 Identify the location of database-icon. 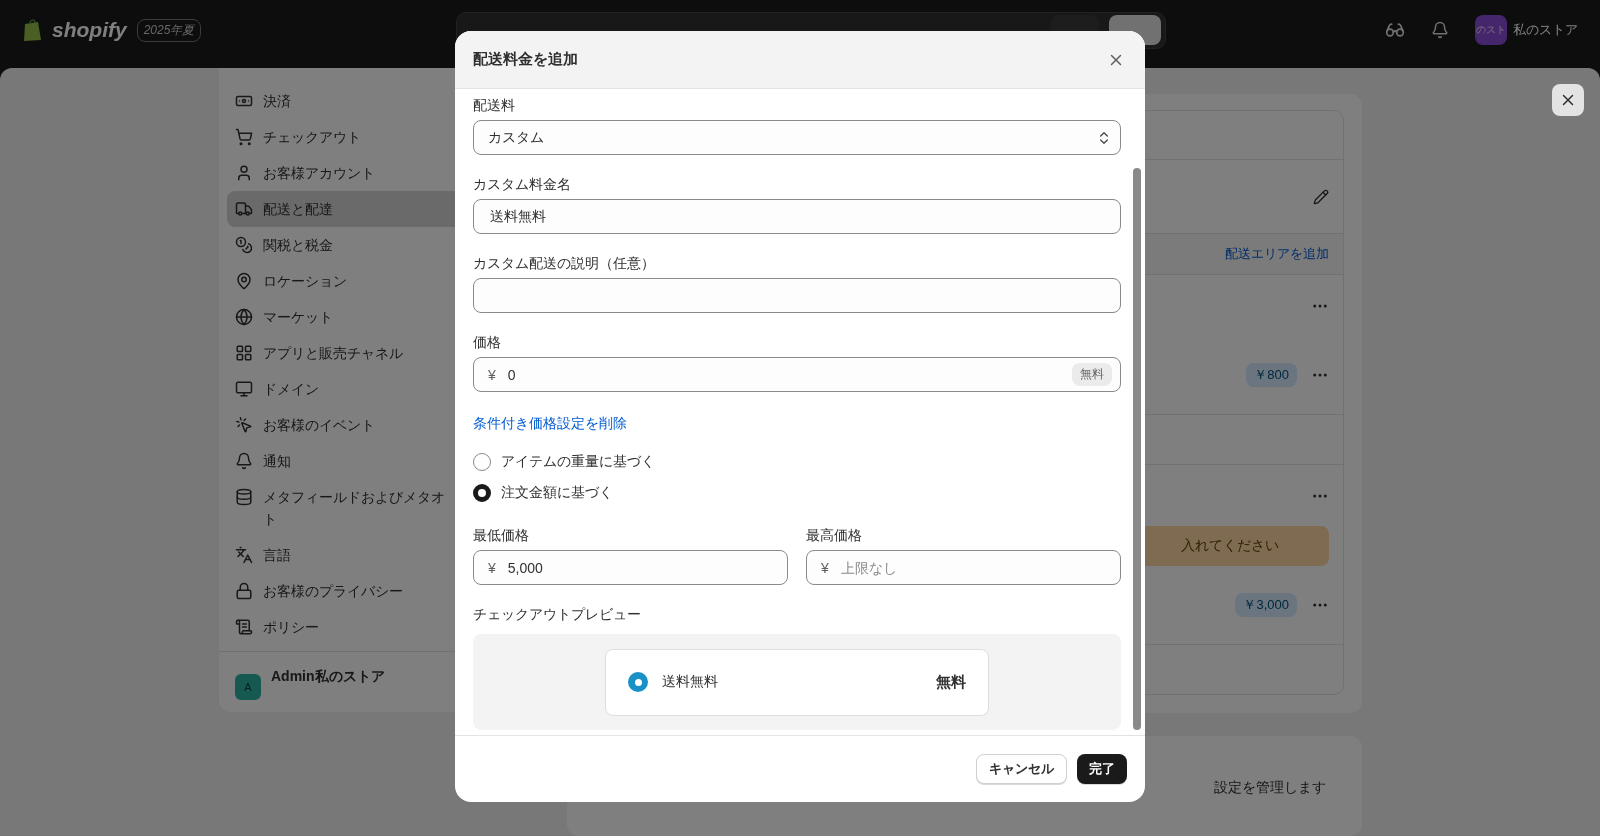
(244, 497).